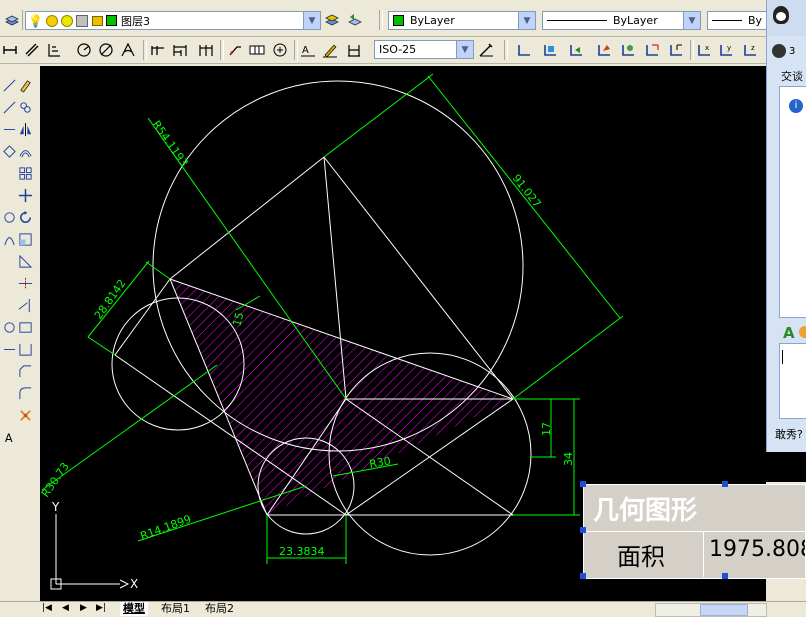  I want to click on erase-icon, so click(25, 85).